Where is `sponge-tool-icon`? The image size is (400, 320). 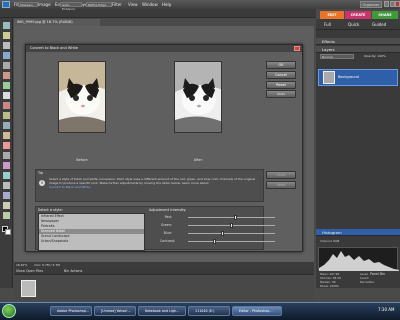
sponge-tool-icon is located at coordinates (6, 215).